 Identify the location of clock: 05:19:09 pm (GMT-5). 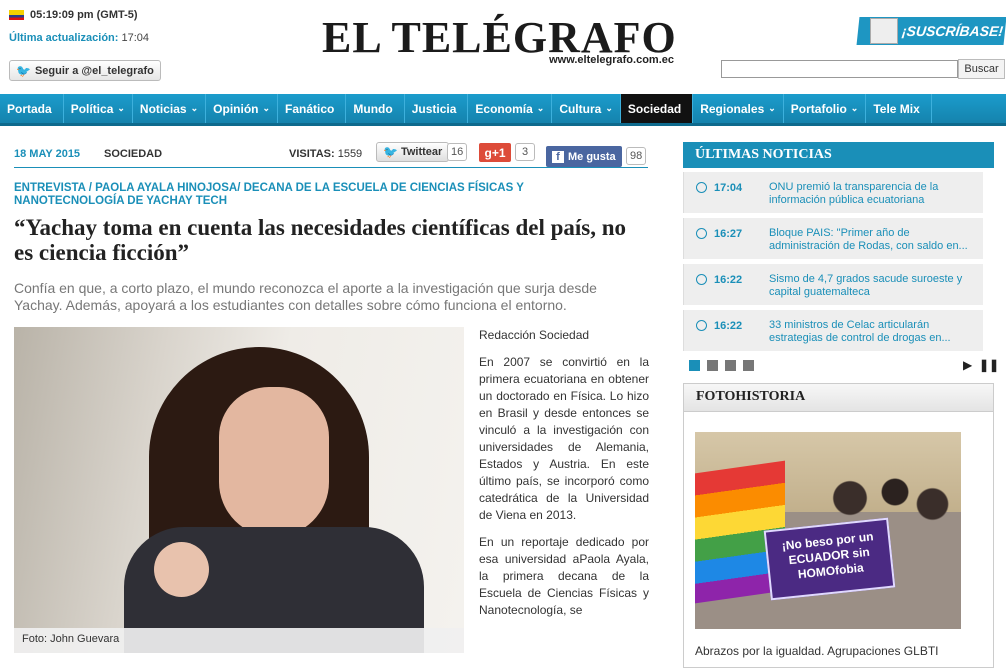
(73, 15).